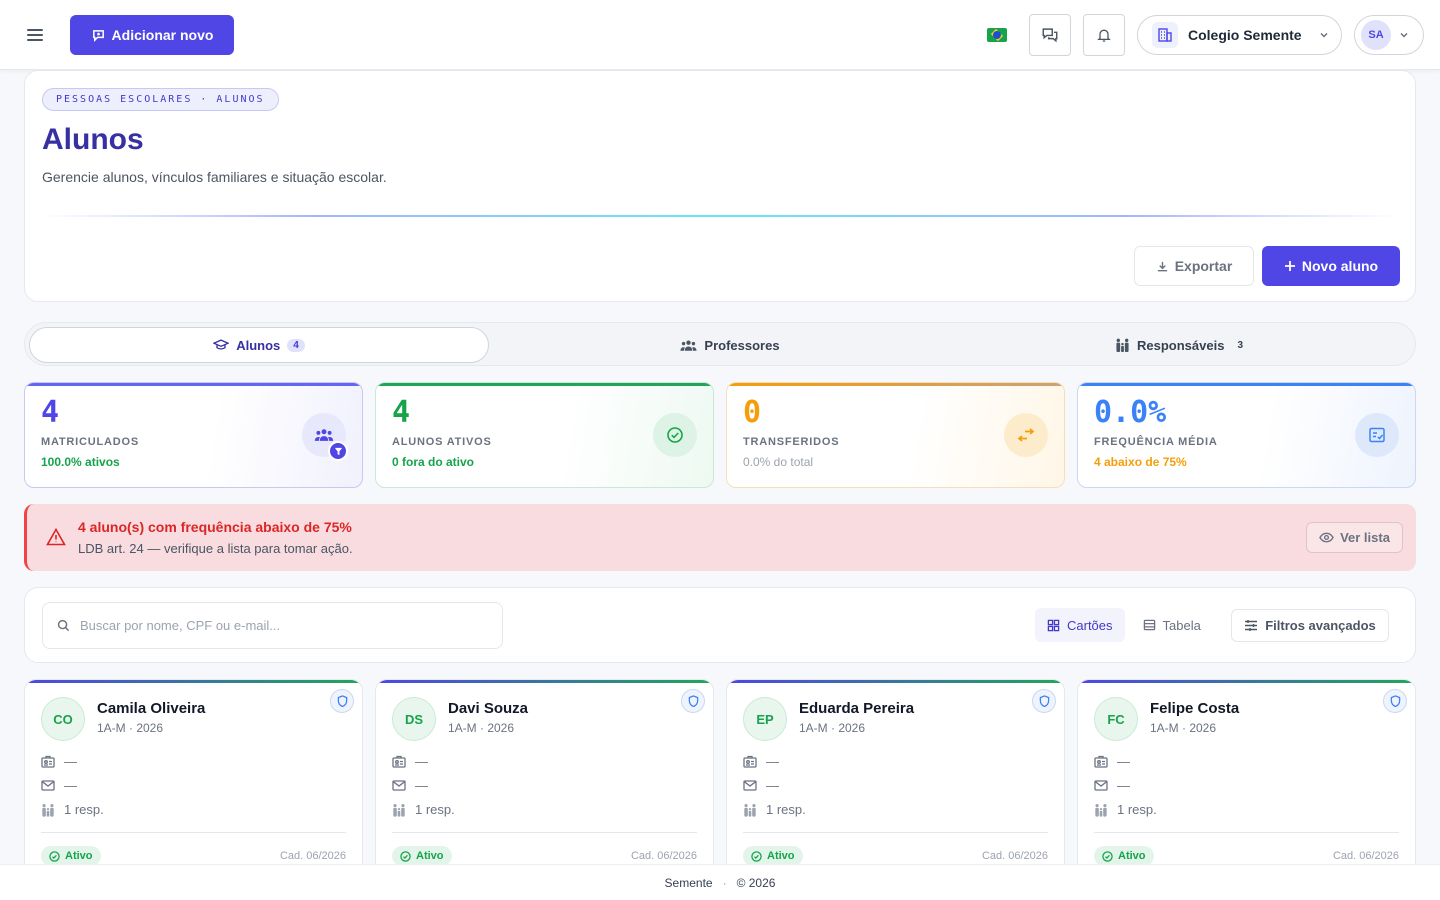  Describe the element at coordinates (1104, 35) in the screenshot. I see `notifications-button` at that location.